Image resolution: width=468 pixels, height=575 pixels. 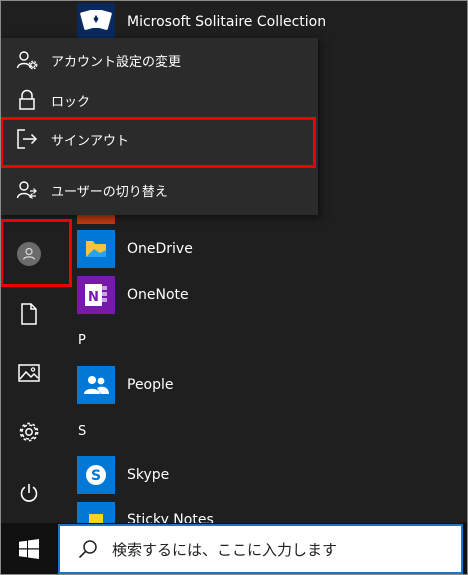 I want to click on sticky-notes-icon, so click(x=96, y=512).